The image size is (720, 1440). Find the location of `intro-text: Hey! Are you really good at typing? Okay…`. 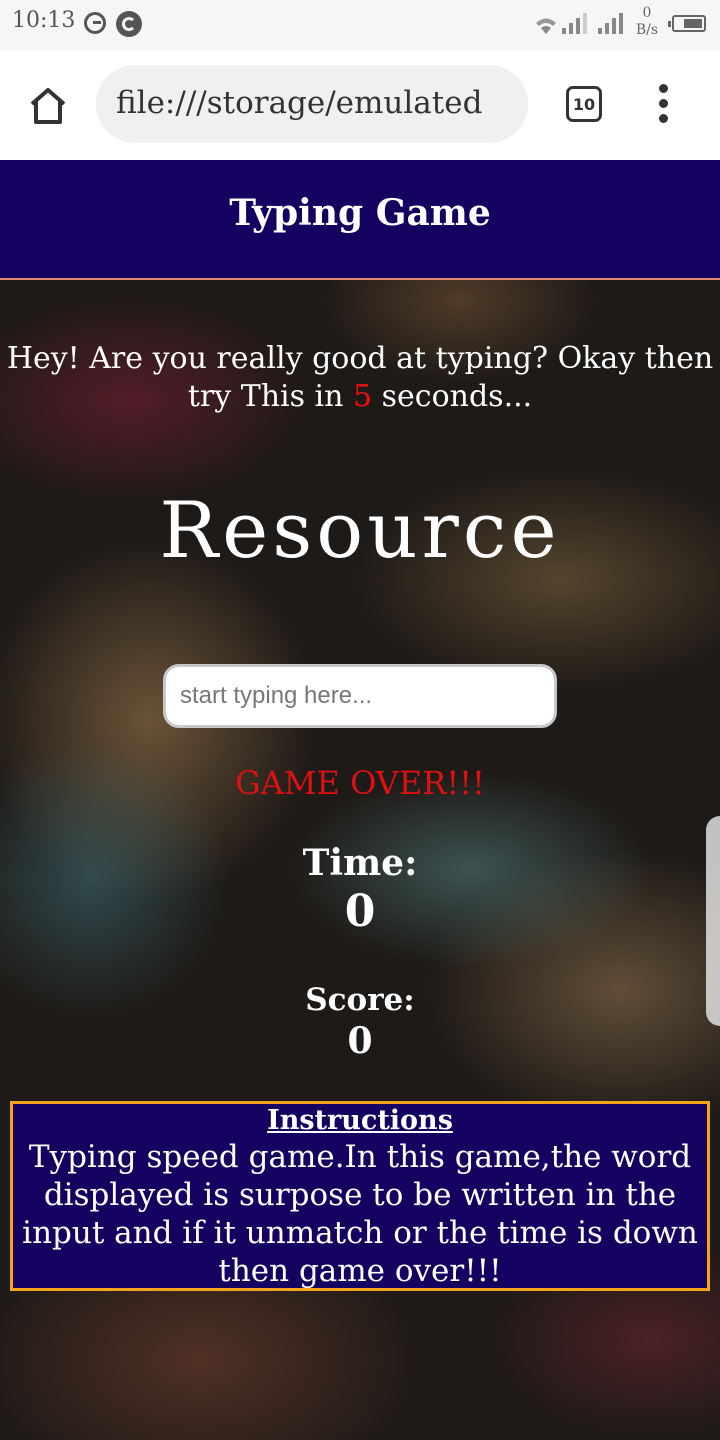

intro-text: Hey! Are you really good at typing? Okay… is located at coordinates (360, 378).